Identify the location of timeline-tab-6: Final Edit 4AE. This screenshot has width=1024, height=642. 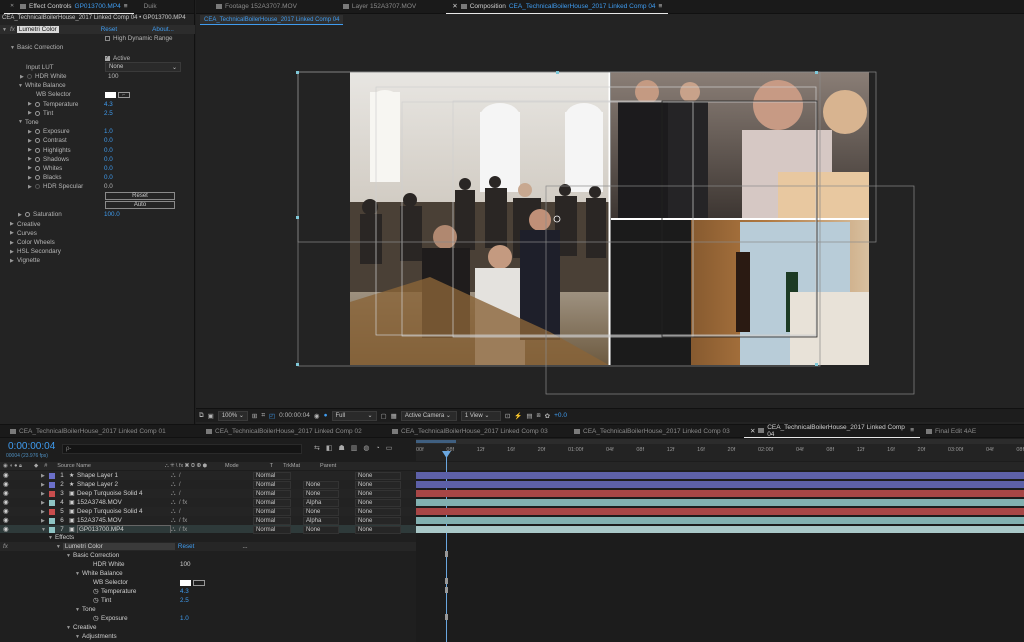
(951, 431).